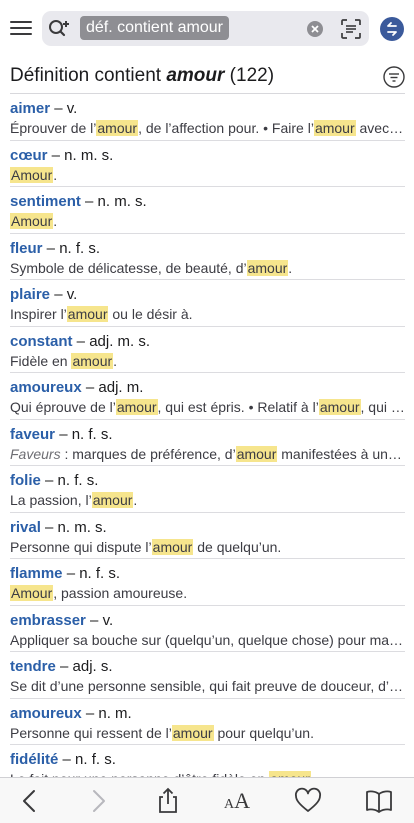 This screenshot has height=823, width=414. I want to click on entry-definition: La passion, l’amour., so click(207, 500).